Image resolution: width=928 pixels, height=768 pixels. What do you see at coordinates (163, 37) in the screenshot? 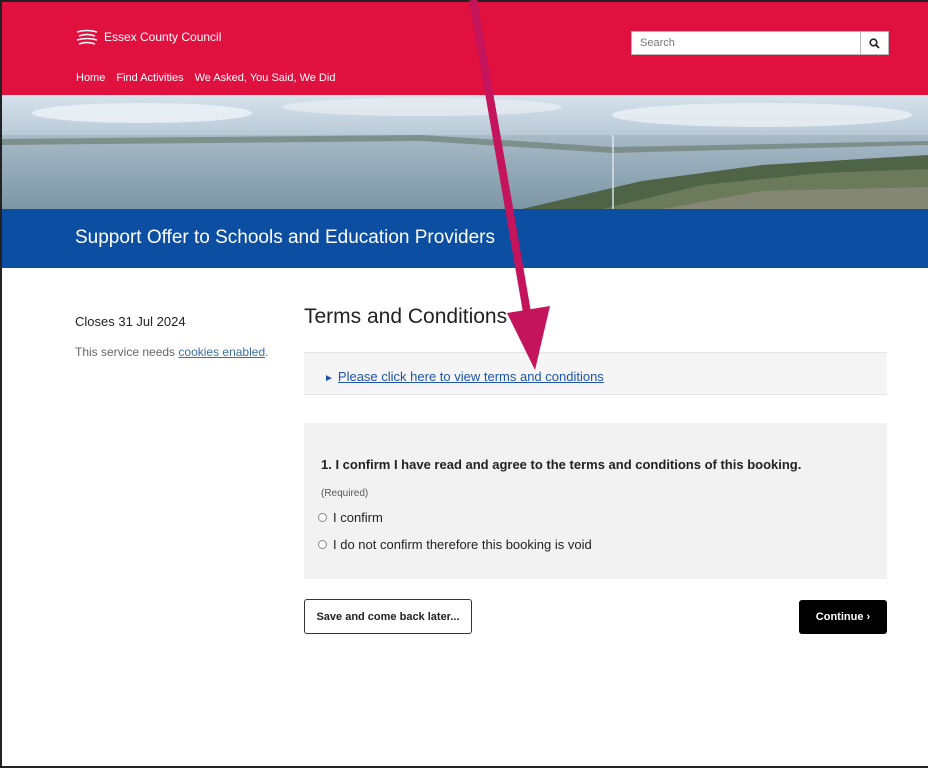
I see `logo-text: Essex County Council` at bounding box center [163, 37].